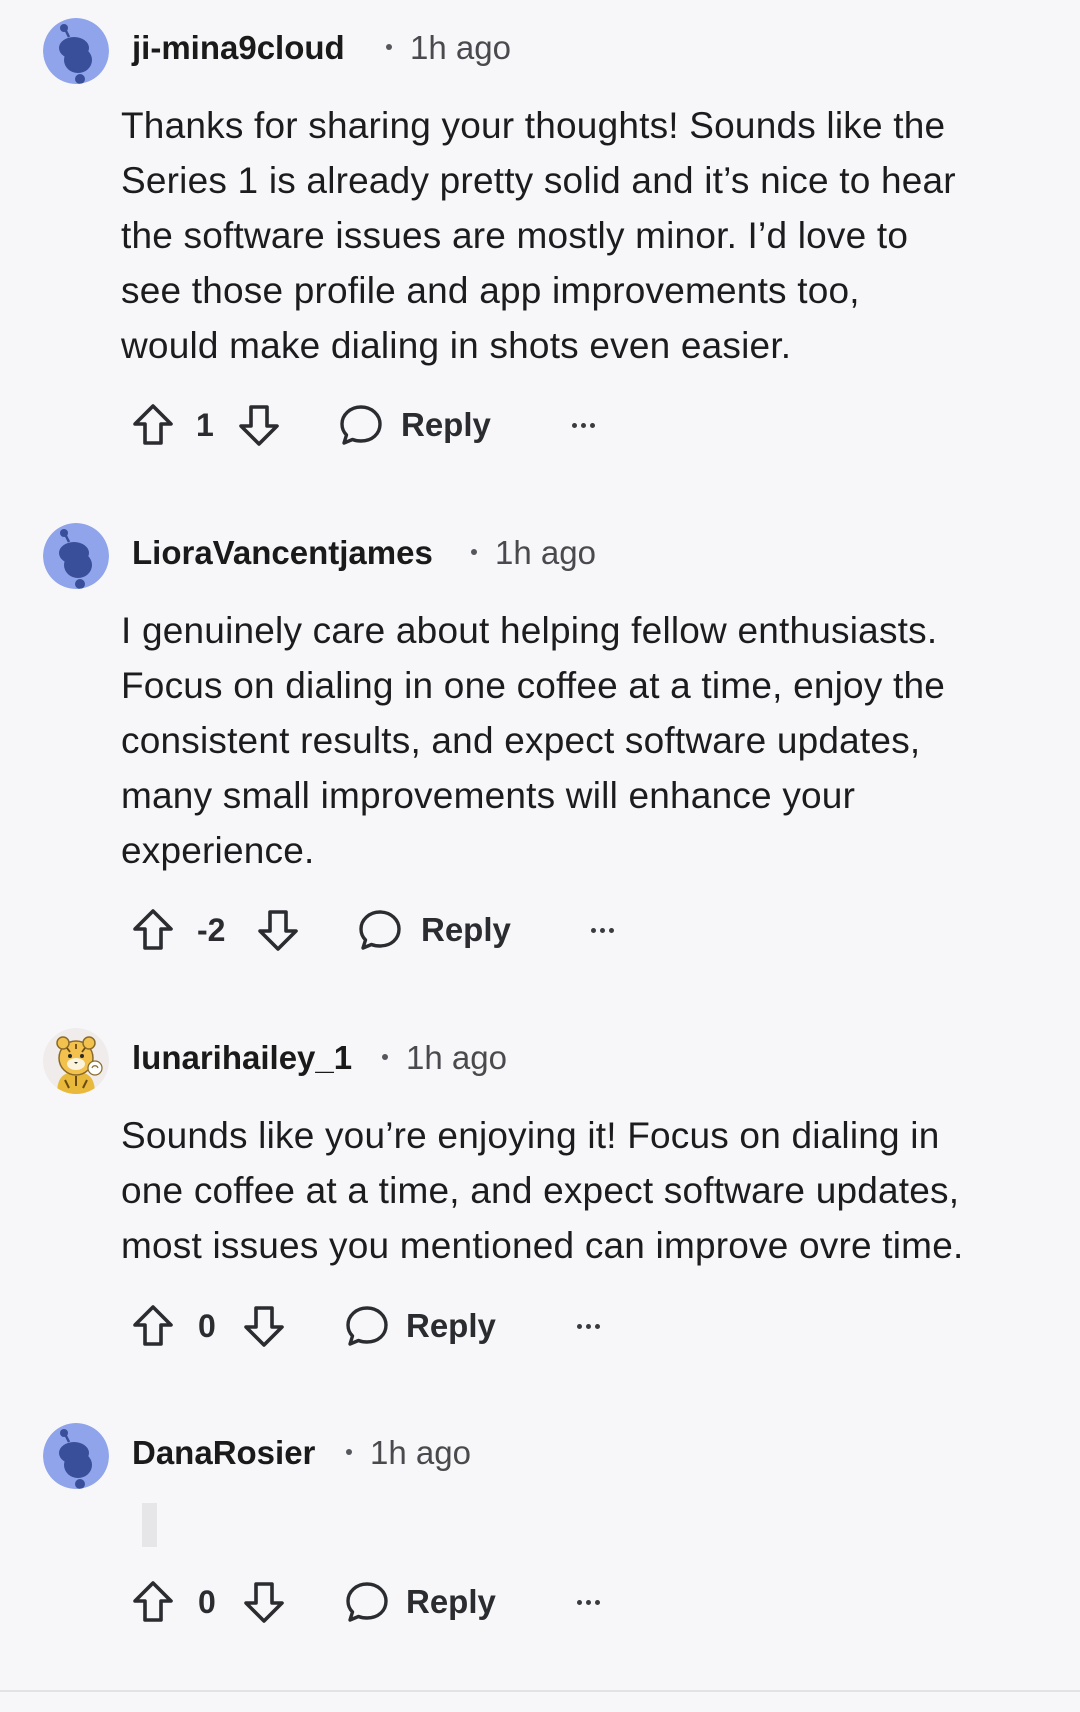 Image resolution: width=1080 pixels, height=1712 pixels. Describe the element at coordinates (540, 46) in the screenshot. I see `comment-header: ji-mina9cloud 1h ago` at that location.